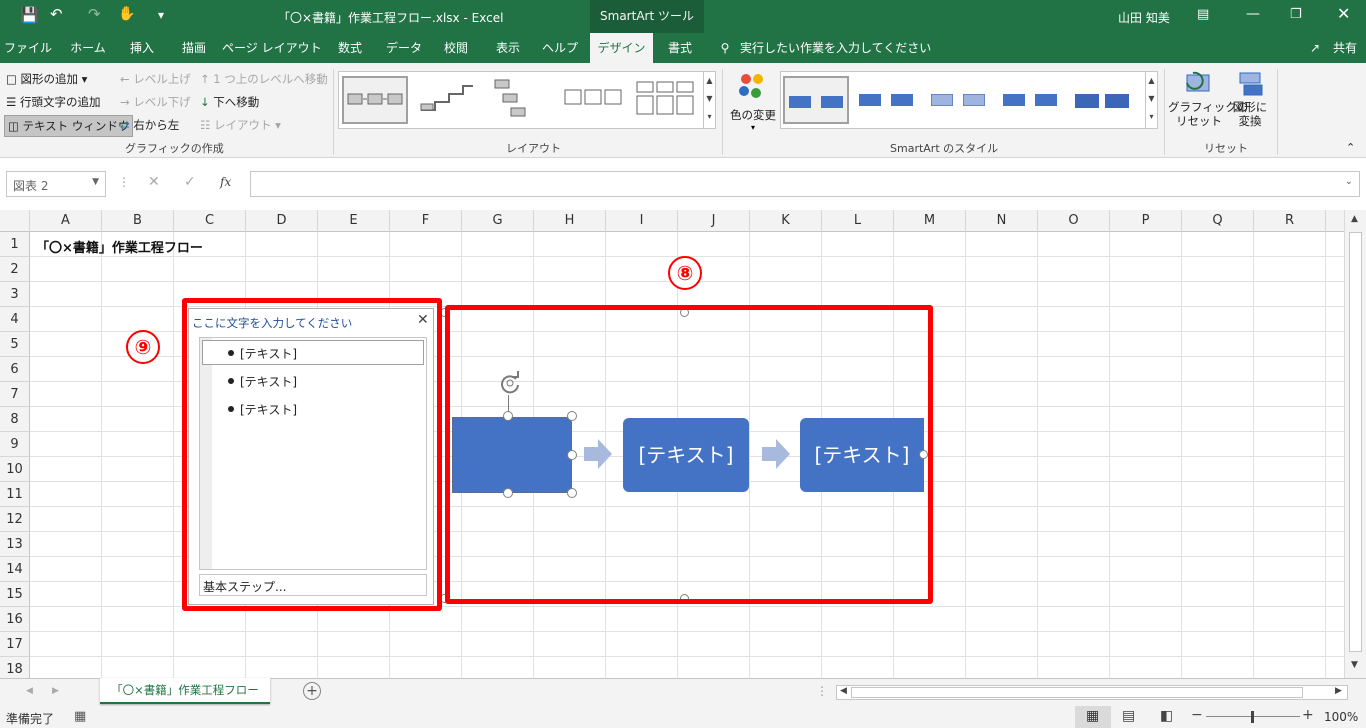 The image size is (1366, 728). Describe the element at coordinates (1252, 717) in the screenshot. I see `zoom-slider-thumb` at that location.